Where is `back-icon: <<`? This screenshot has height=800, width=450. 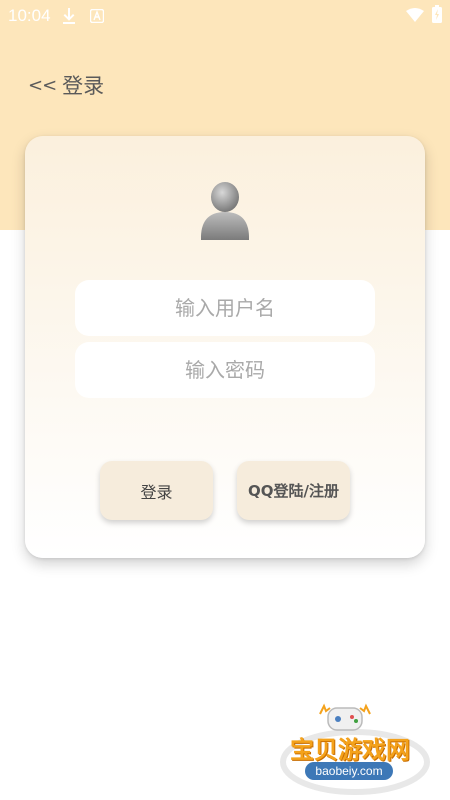
back-icon: << is located at coordinates (42, 85).